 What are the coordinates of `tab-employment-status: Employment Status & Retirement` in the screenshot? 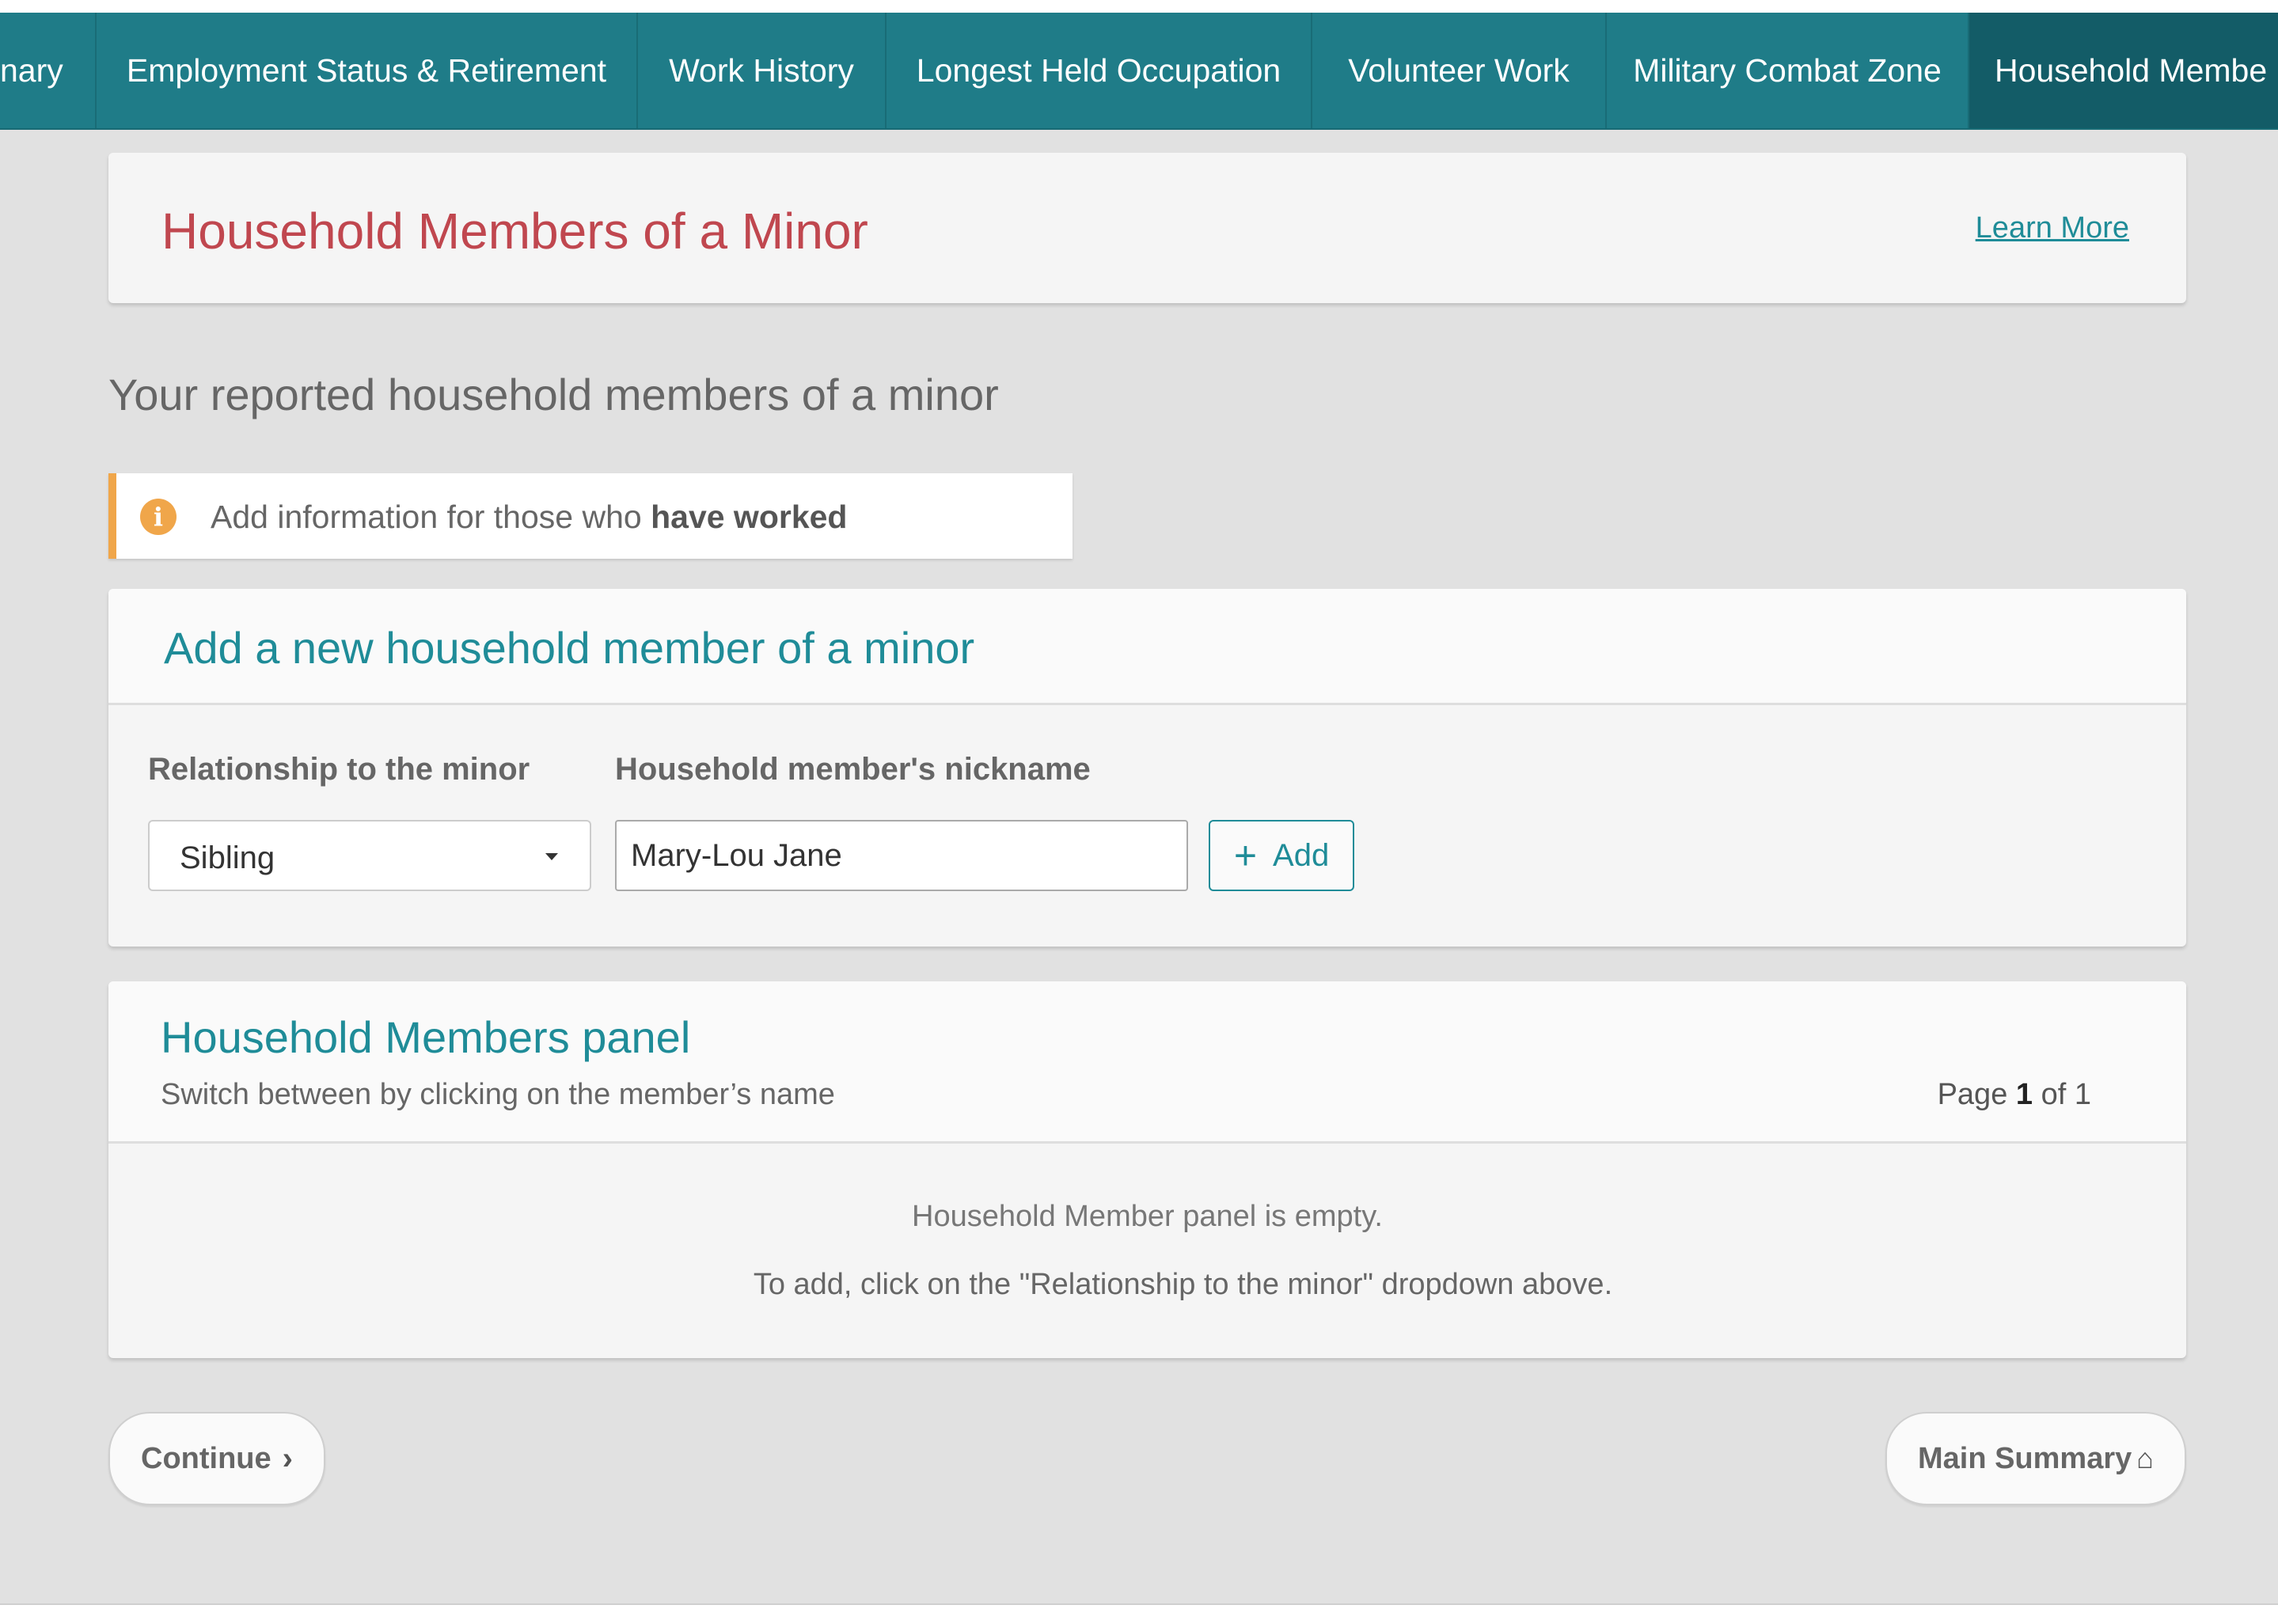 It's located at (367, 70).